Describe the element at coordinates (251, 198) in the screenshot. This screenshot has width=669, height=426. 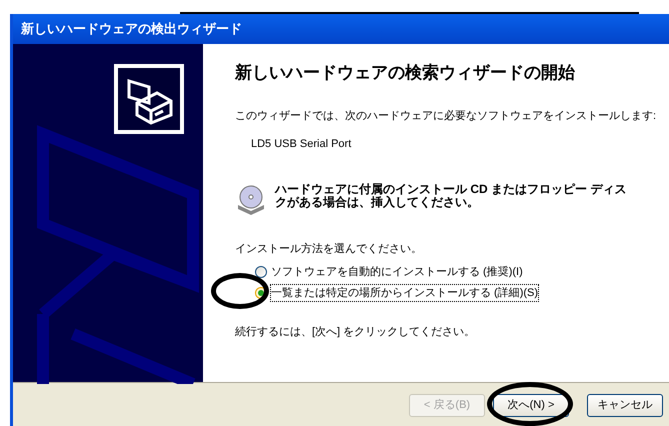
I see `cd-drive-icon` at that location.